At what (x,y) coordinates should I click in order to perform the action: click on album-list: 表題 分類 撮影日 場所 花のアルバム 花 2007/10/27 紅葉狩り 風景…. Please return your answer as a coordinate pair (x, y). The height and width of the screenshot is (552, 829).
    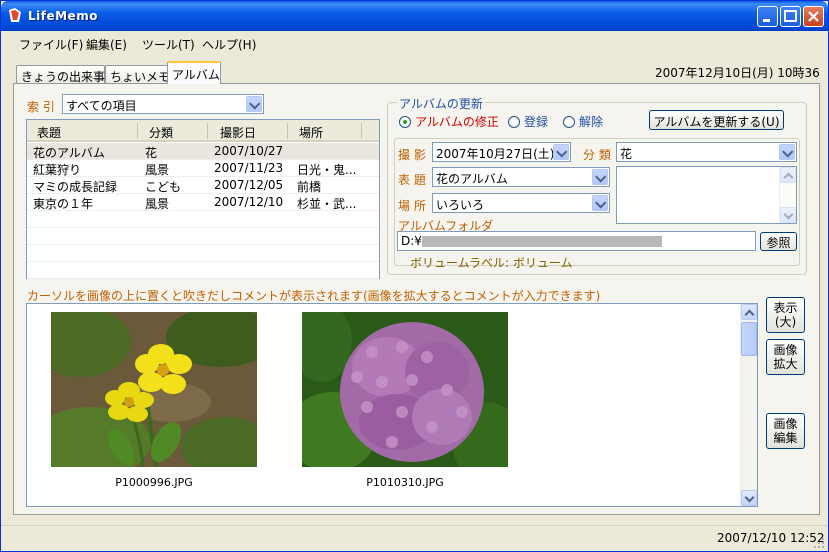
    Looking at the image, I should click on (203, 199).